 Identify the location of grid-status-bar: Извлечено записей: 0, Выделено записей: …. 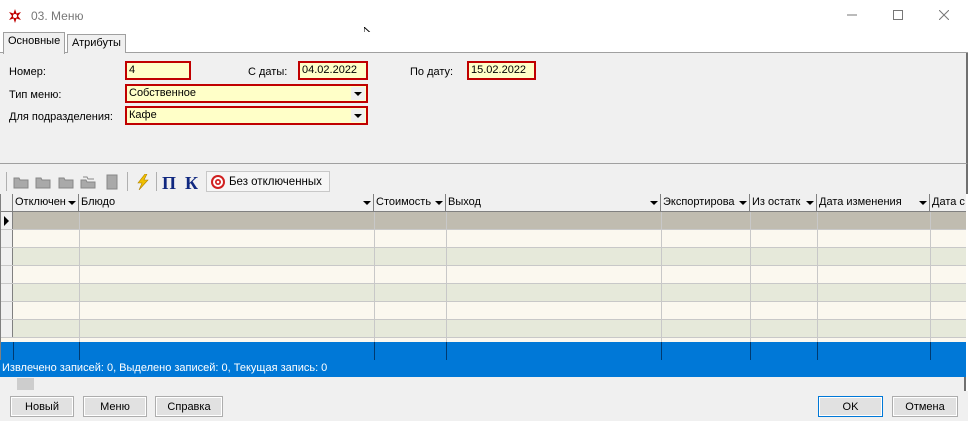
(483, 368).